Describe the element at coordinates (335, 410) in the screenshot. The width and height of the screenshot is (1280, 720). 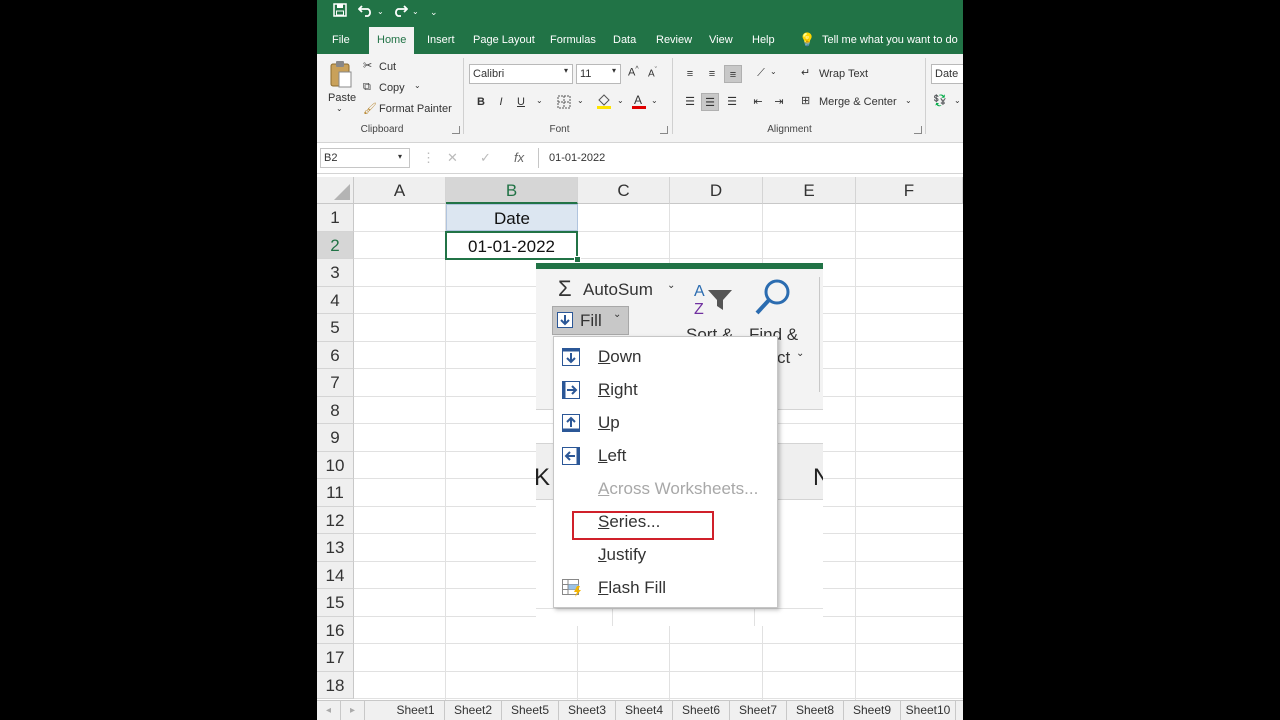
I see `row-header-8: 8` at that location.